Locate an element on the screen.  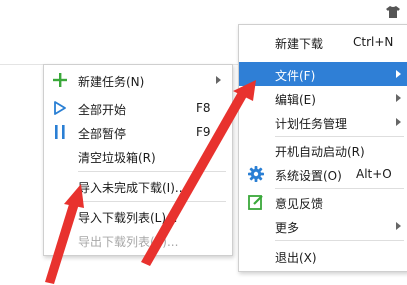
menu-item-label: 全部暂停 is located at coordinates (102, 134).